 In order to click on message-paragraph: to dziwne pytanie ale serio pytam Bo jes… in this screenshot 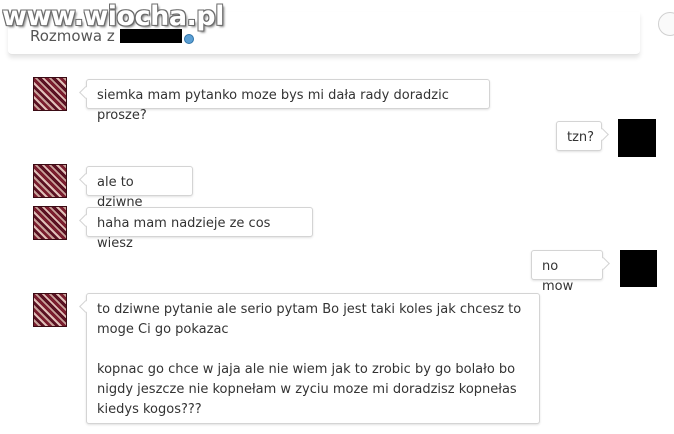, I will do `click(309, 319)`.